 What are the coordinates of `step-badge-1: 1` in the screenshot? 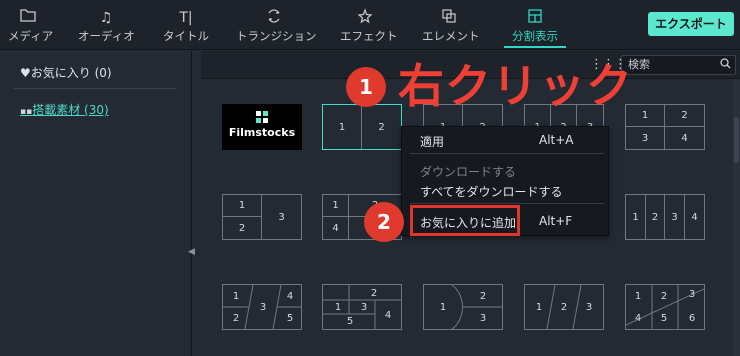 It's located at (366, 87).